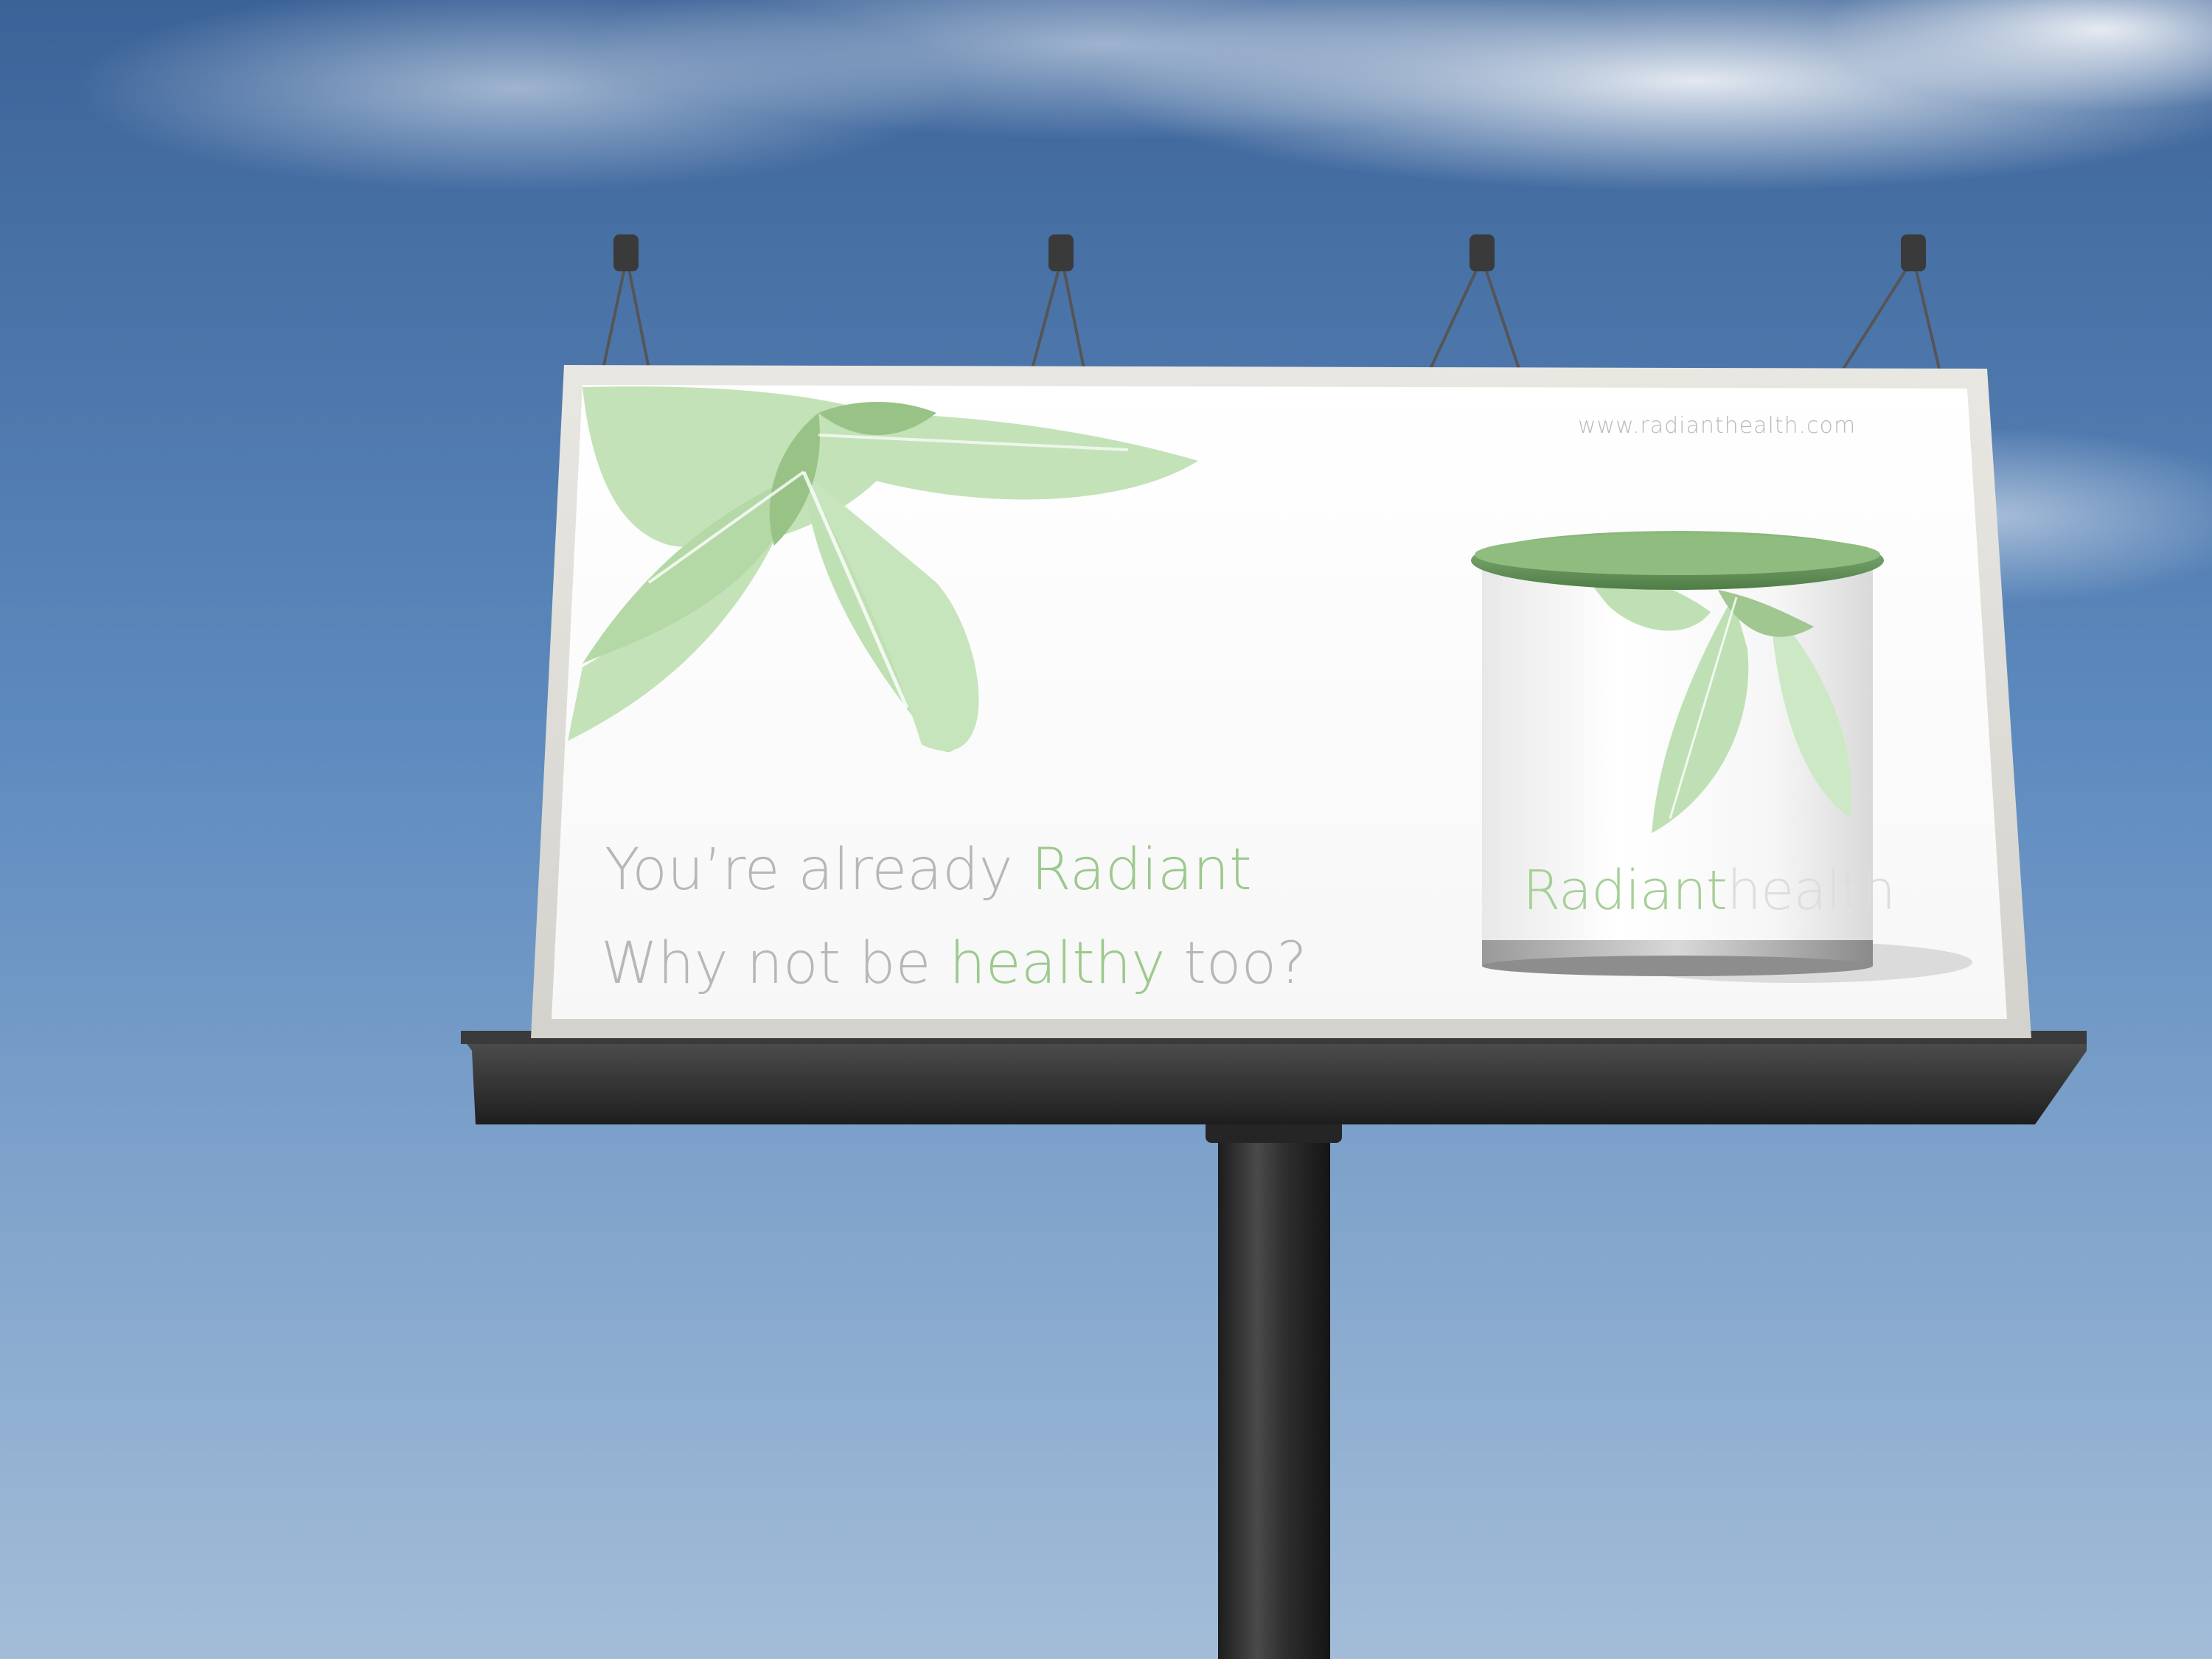 The image size is (2212, 1659). I want to click on headline-line-2-suffix: too?, so click(1236, 964).